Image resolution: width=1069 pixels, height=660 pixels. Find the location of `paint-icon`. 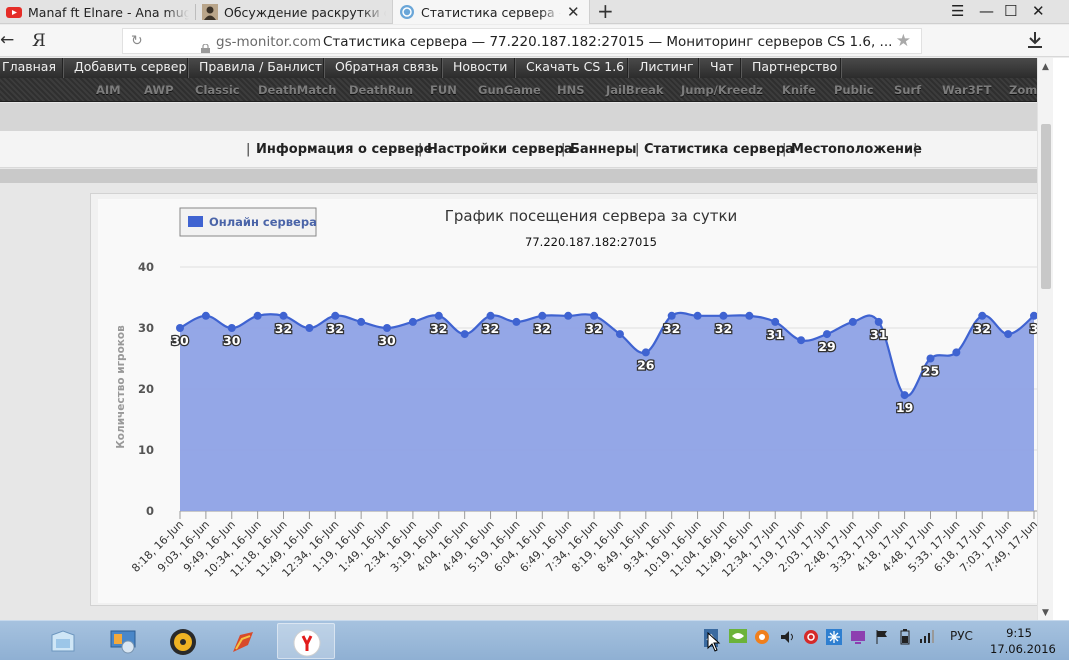

paint-icon is located at coordinates (243, 642).